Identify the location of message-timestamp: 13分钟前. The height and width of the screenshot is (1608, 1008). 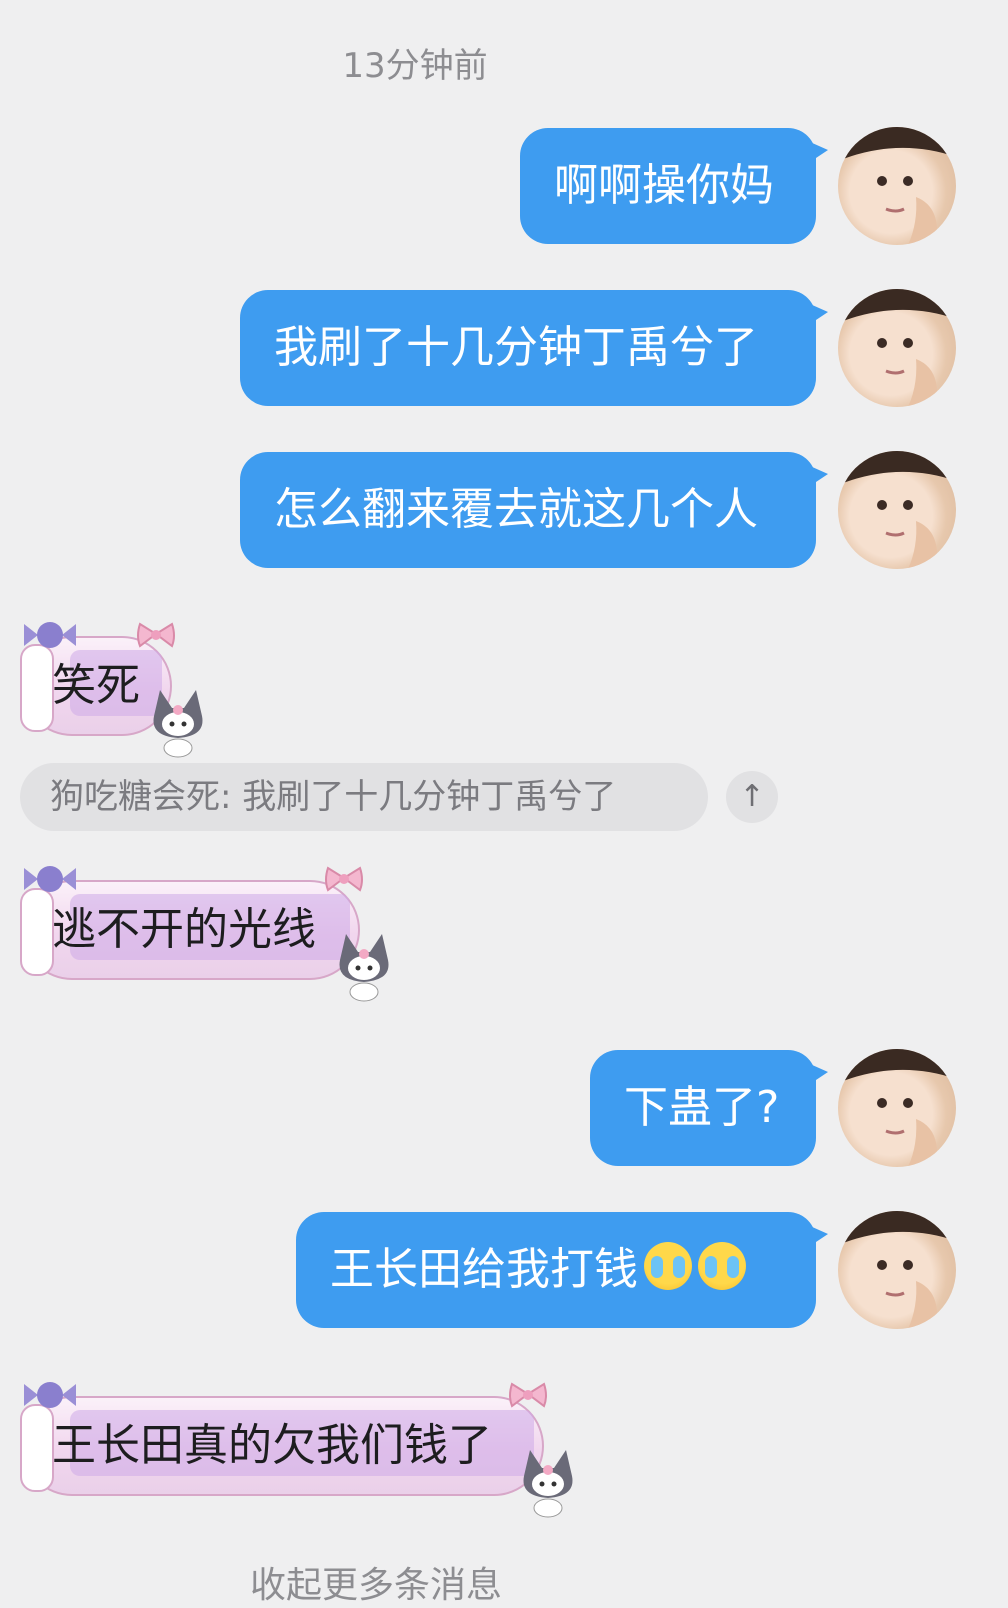
(415, 66).